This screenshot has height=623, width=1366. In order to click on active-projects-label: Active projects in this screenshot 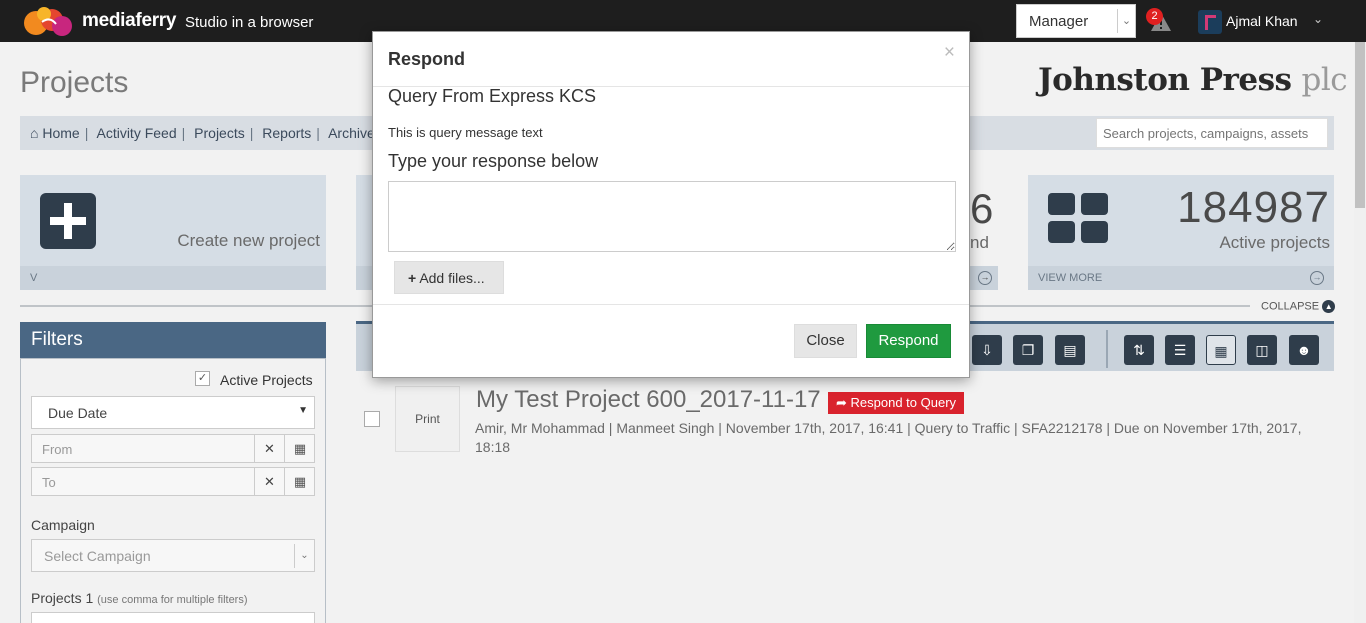, I will do `click(1274, 242)`.